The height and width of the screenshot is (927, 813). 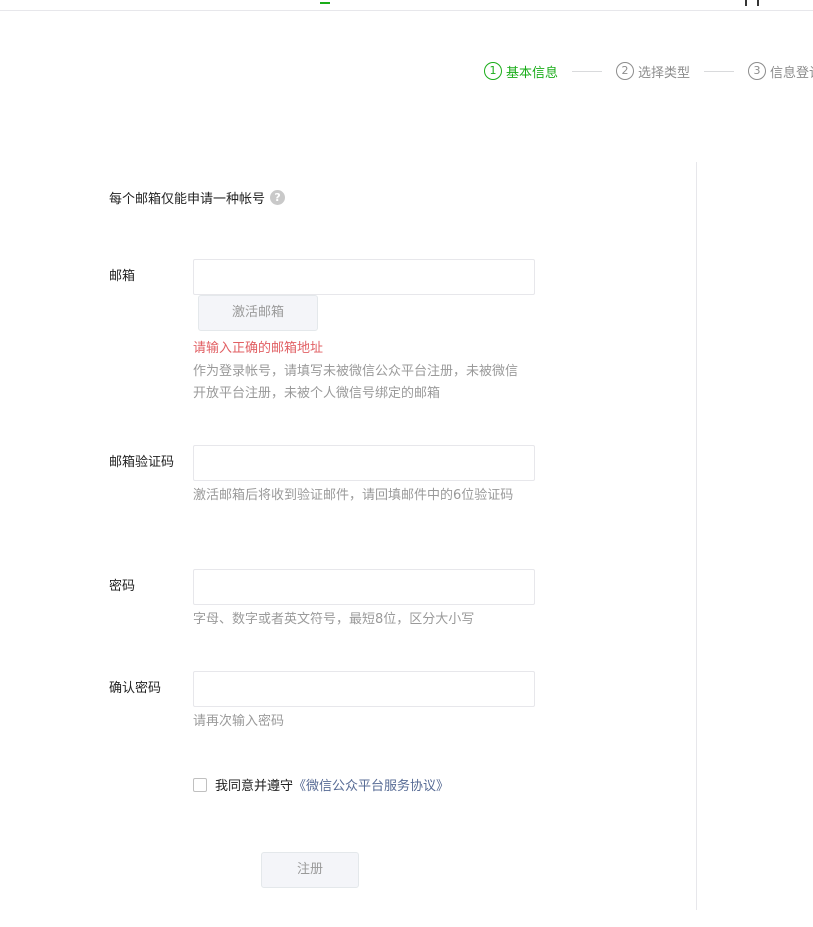 I want to click on activate-email-button: 激活邮箱, so click(x=258, y=313).